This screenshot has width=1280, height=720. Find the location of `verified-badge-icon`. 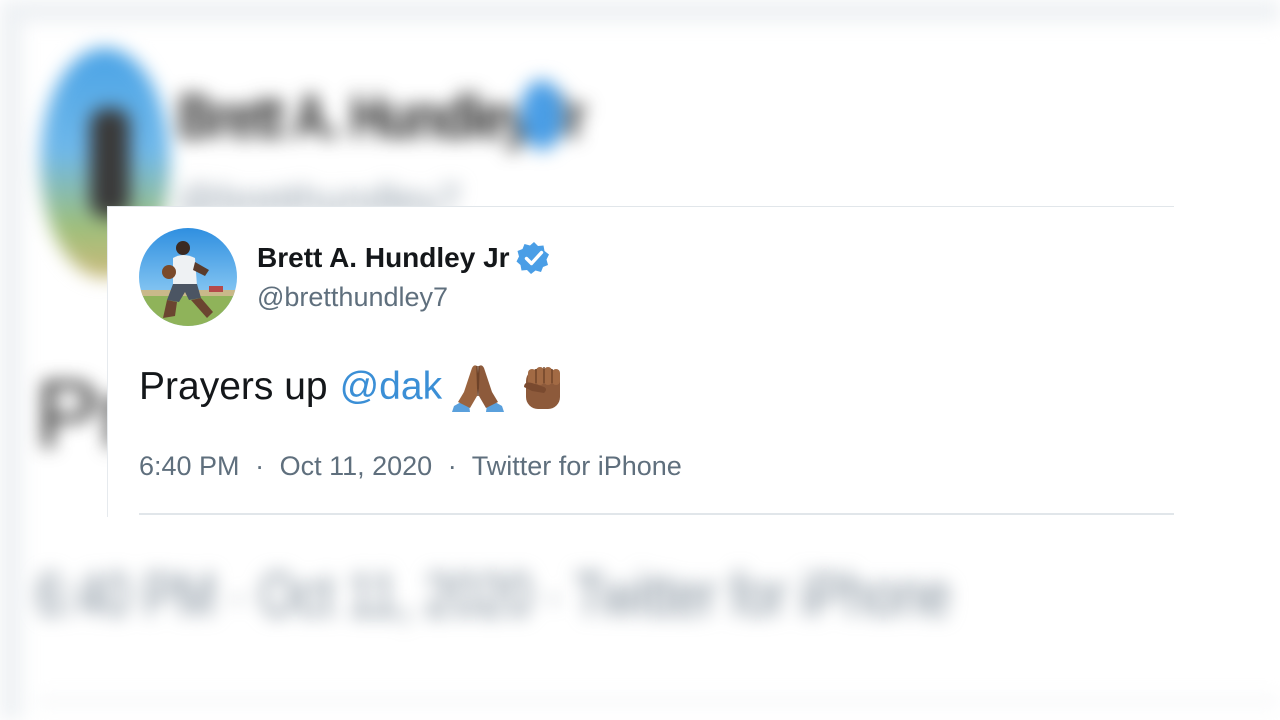

verified-badge-icon is located at coordinates (532, 258).